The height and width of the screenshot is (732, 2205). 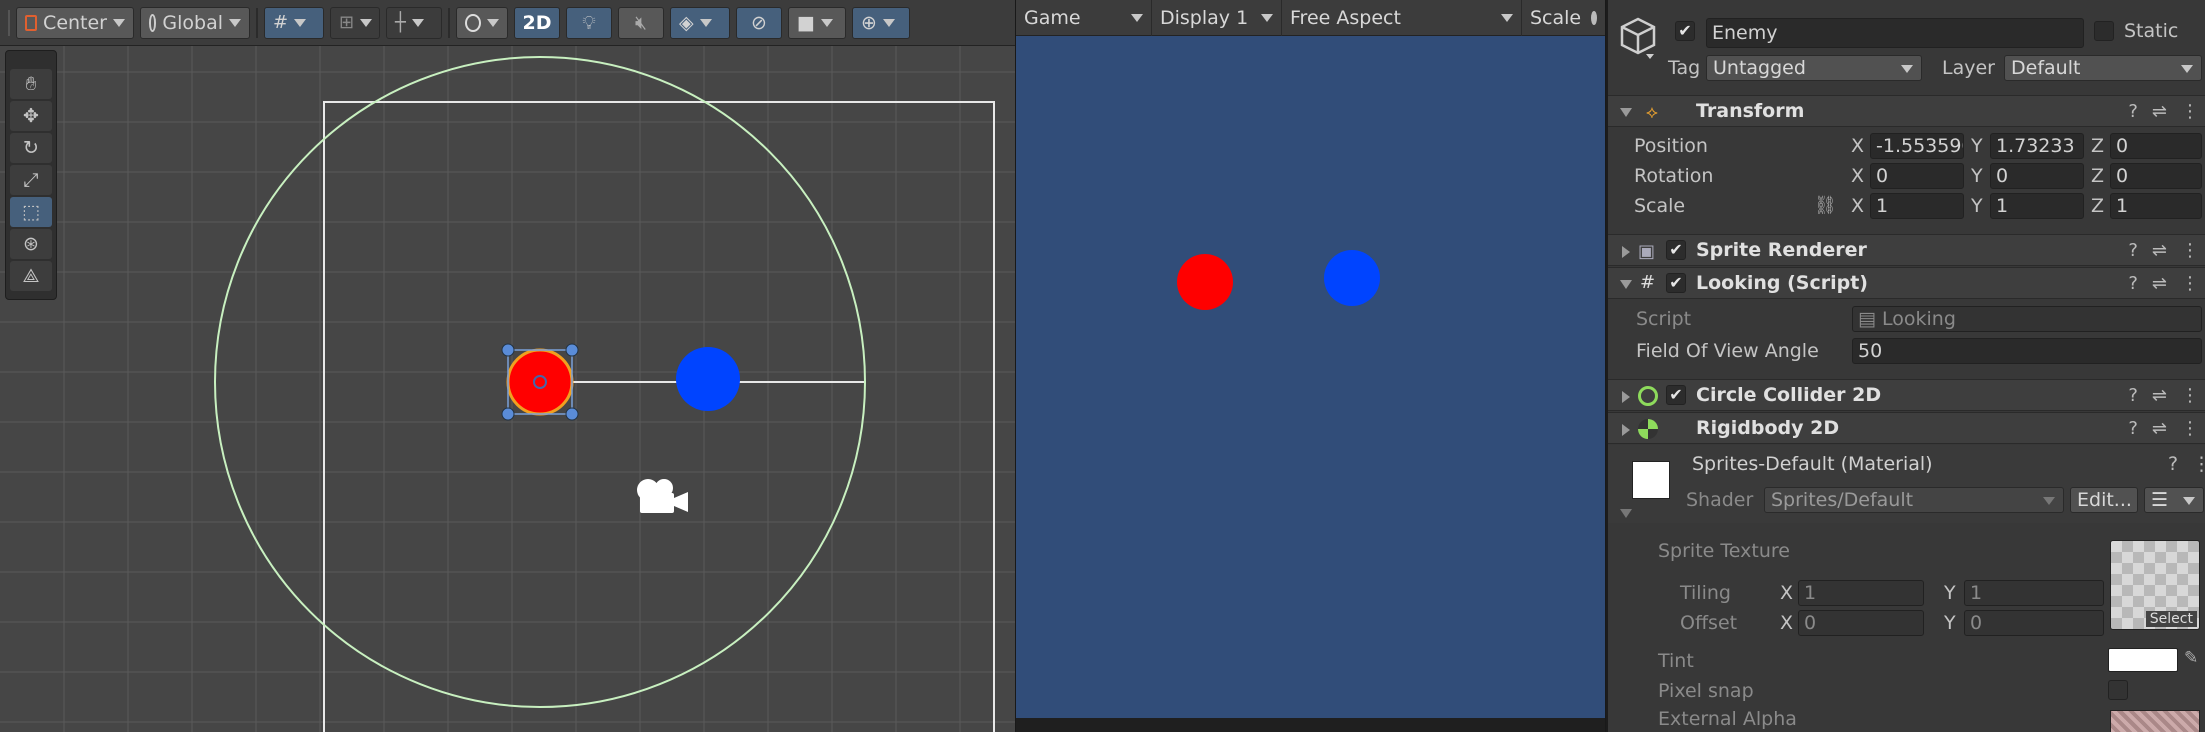 I want to click on rotation-x-field: 0, so click(x=1917, y=176).